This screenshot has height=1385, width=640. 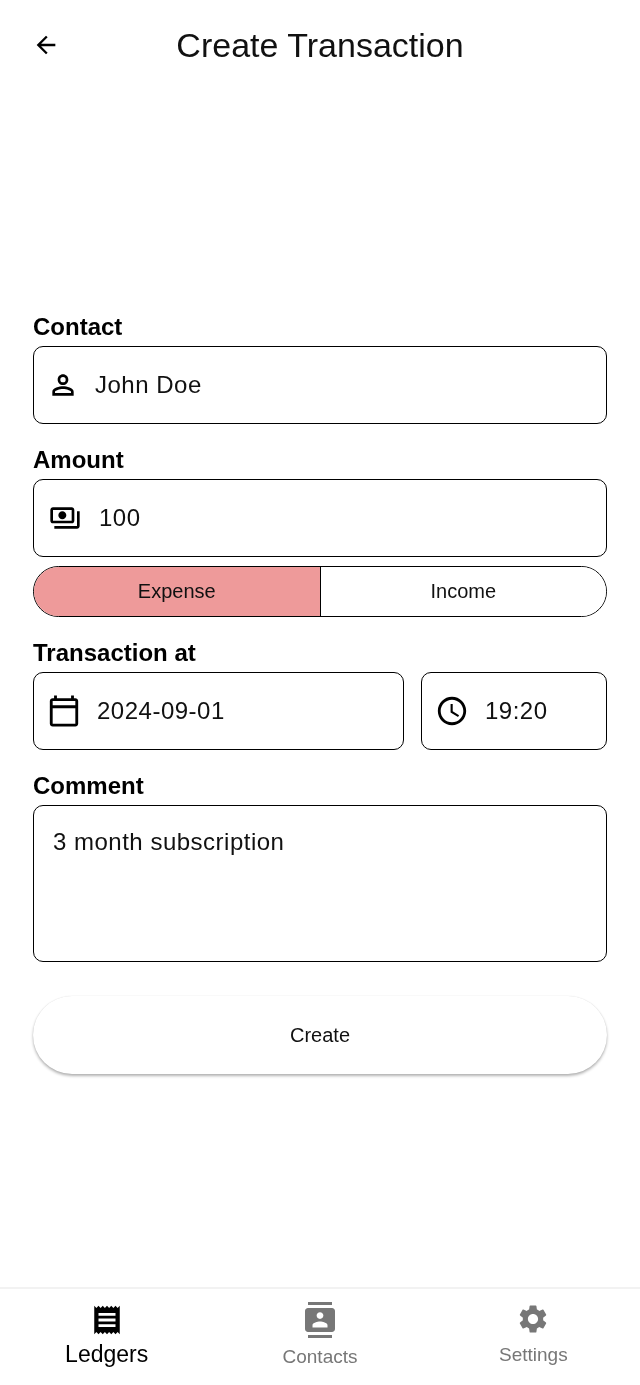 I want to click on page-title: Create Transaction, so click(x=320, y=45).